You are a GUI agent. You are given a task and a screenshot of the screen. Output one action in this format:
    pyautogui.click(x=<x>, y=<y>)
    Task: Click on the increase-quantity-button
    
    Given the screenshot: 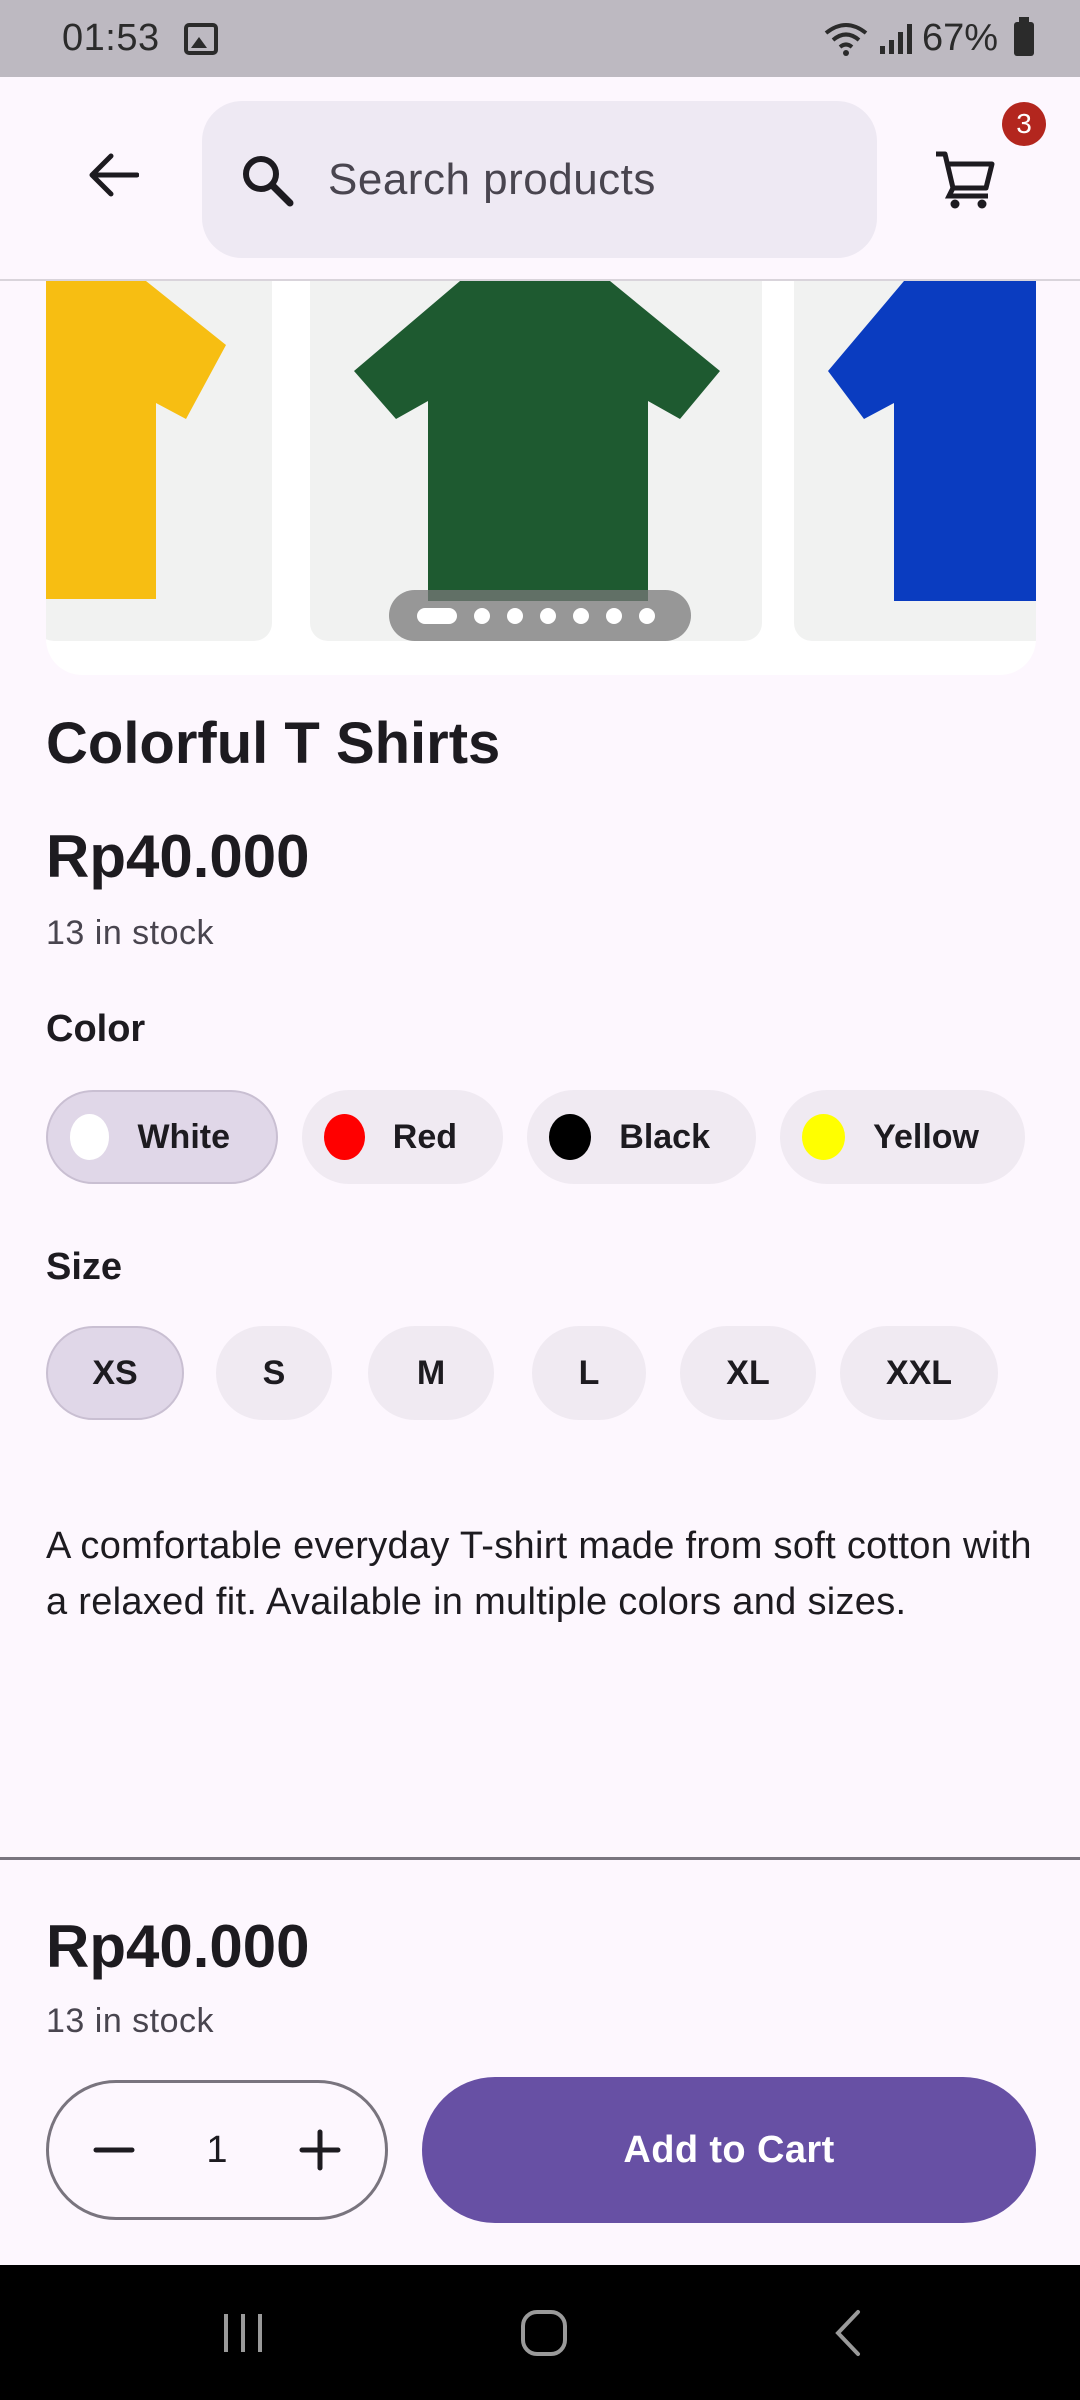 What is the action you would take?
    pyautogui.click(x=320, y=2150)
    